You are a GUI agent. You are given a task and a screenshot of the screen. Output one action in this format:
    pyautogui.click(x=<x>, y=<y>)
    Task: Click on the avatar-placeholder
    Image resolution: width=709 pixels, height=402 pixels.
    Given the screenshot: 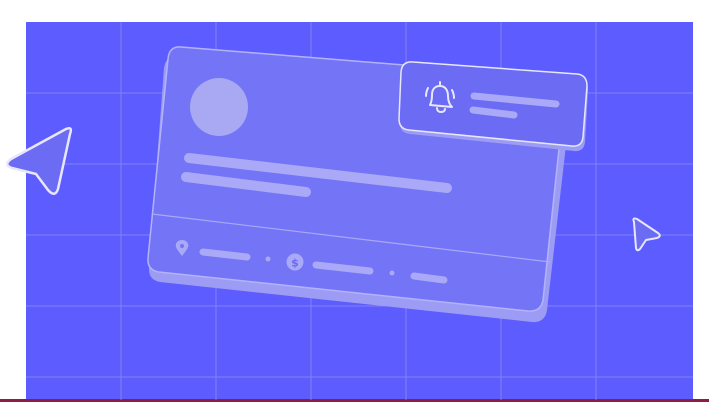 What is the action you would take?
    pyautogui.click(x=219, y=107)
    